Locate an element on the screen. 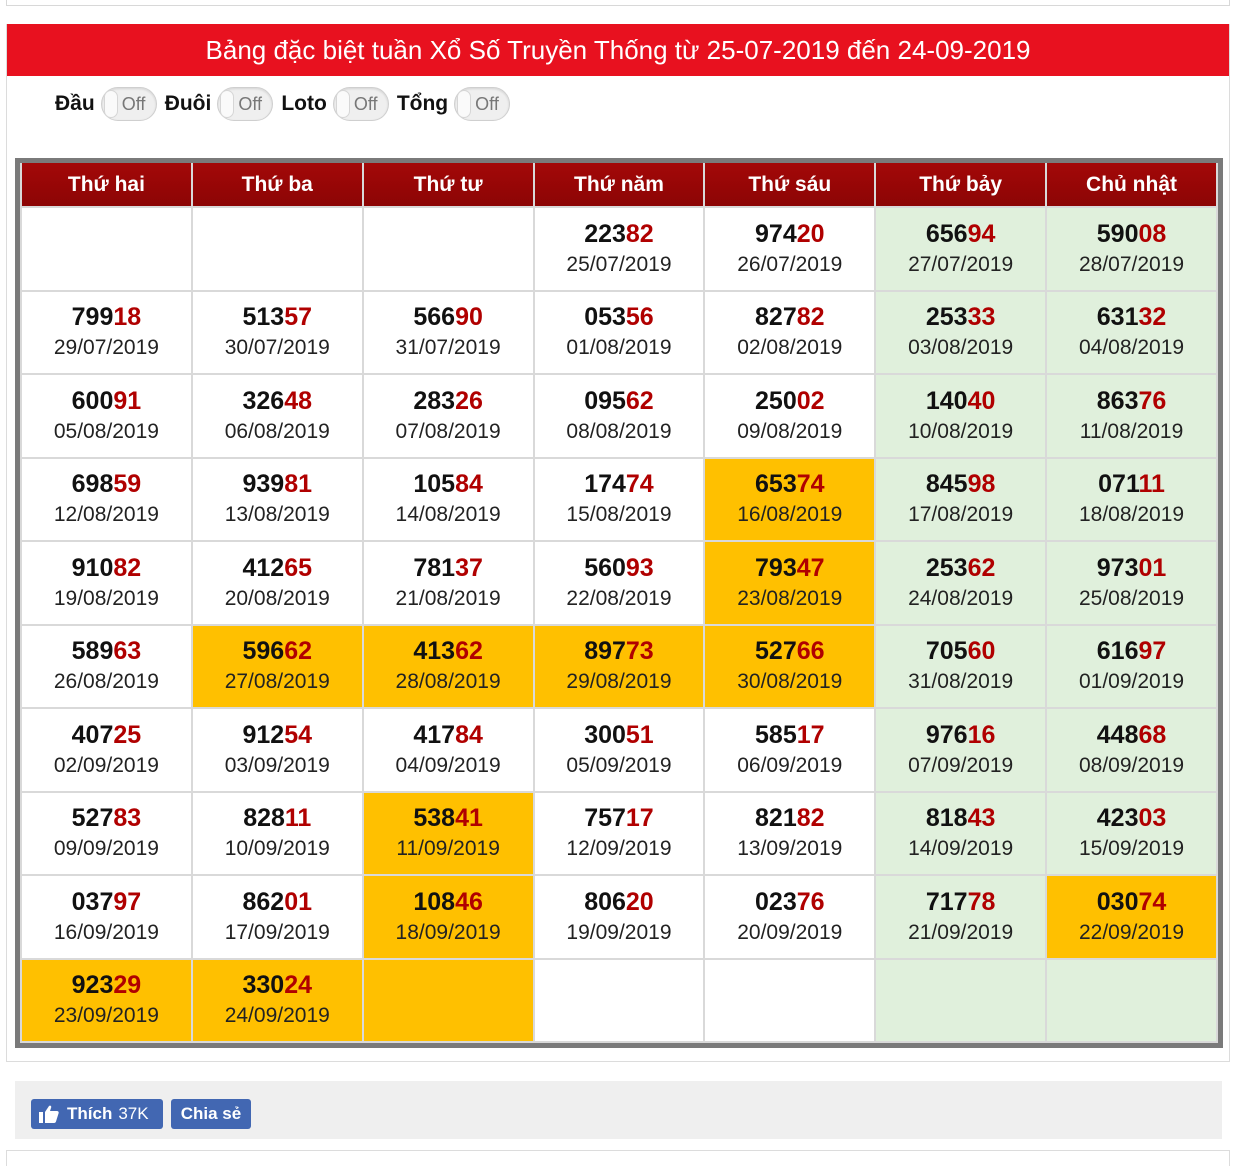 This screenshot has height=1166, width=1242. number-tail: 24 is located at coordinates (298, 985).